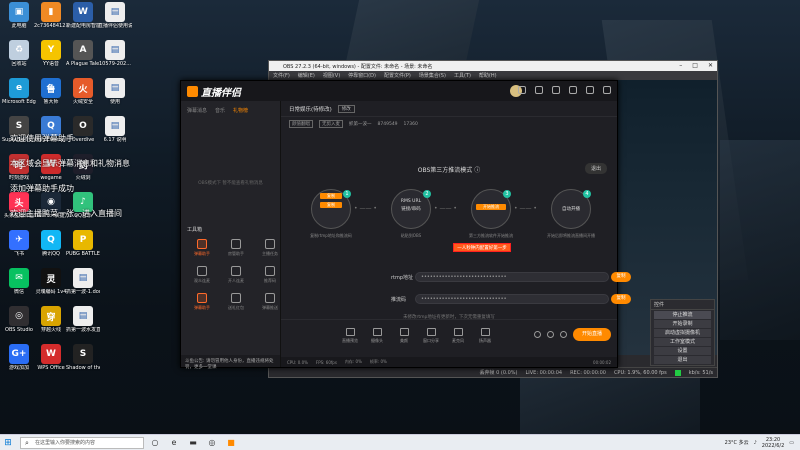  Describe the element at coordinates (680, 65) in the screenshot. I see `minimize-icon: –` at that location.